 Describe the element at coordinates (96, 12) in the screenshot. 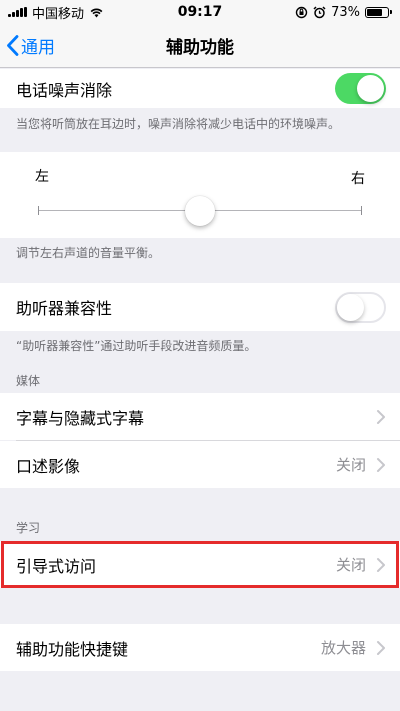

I see `wifi-icon` at that location.